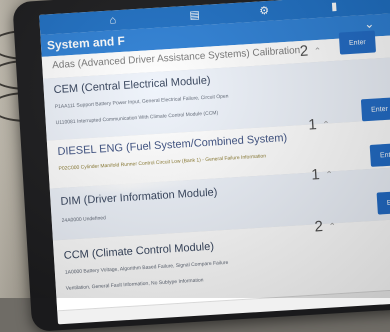 This screenshot has width=390, height=332. Describe the element at coordinates (369, 23) in the screenshot. I see `chevron-down-icon: ⌄` at that location.